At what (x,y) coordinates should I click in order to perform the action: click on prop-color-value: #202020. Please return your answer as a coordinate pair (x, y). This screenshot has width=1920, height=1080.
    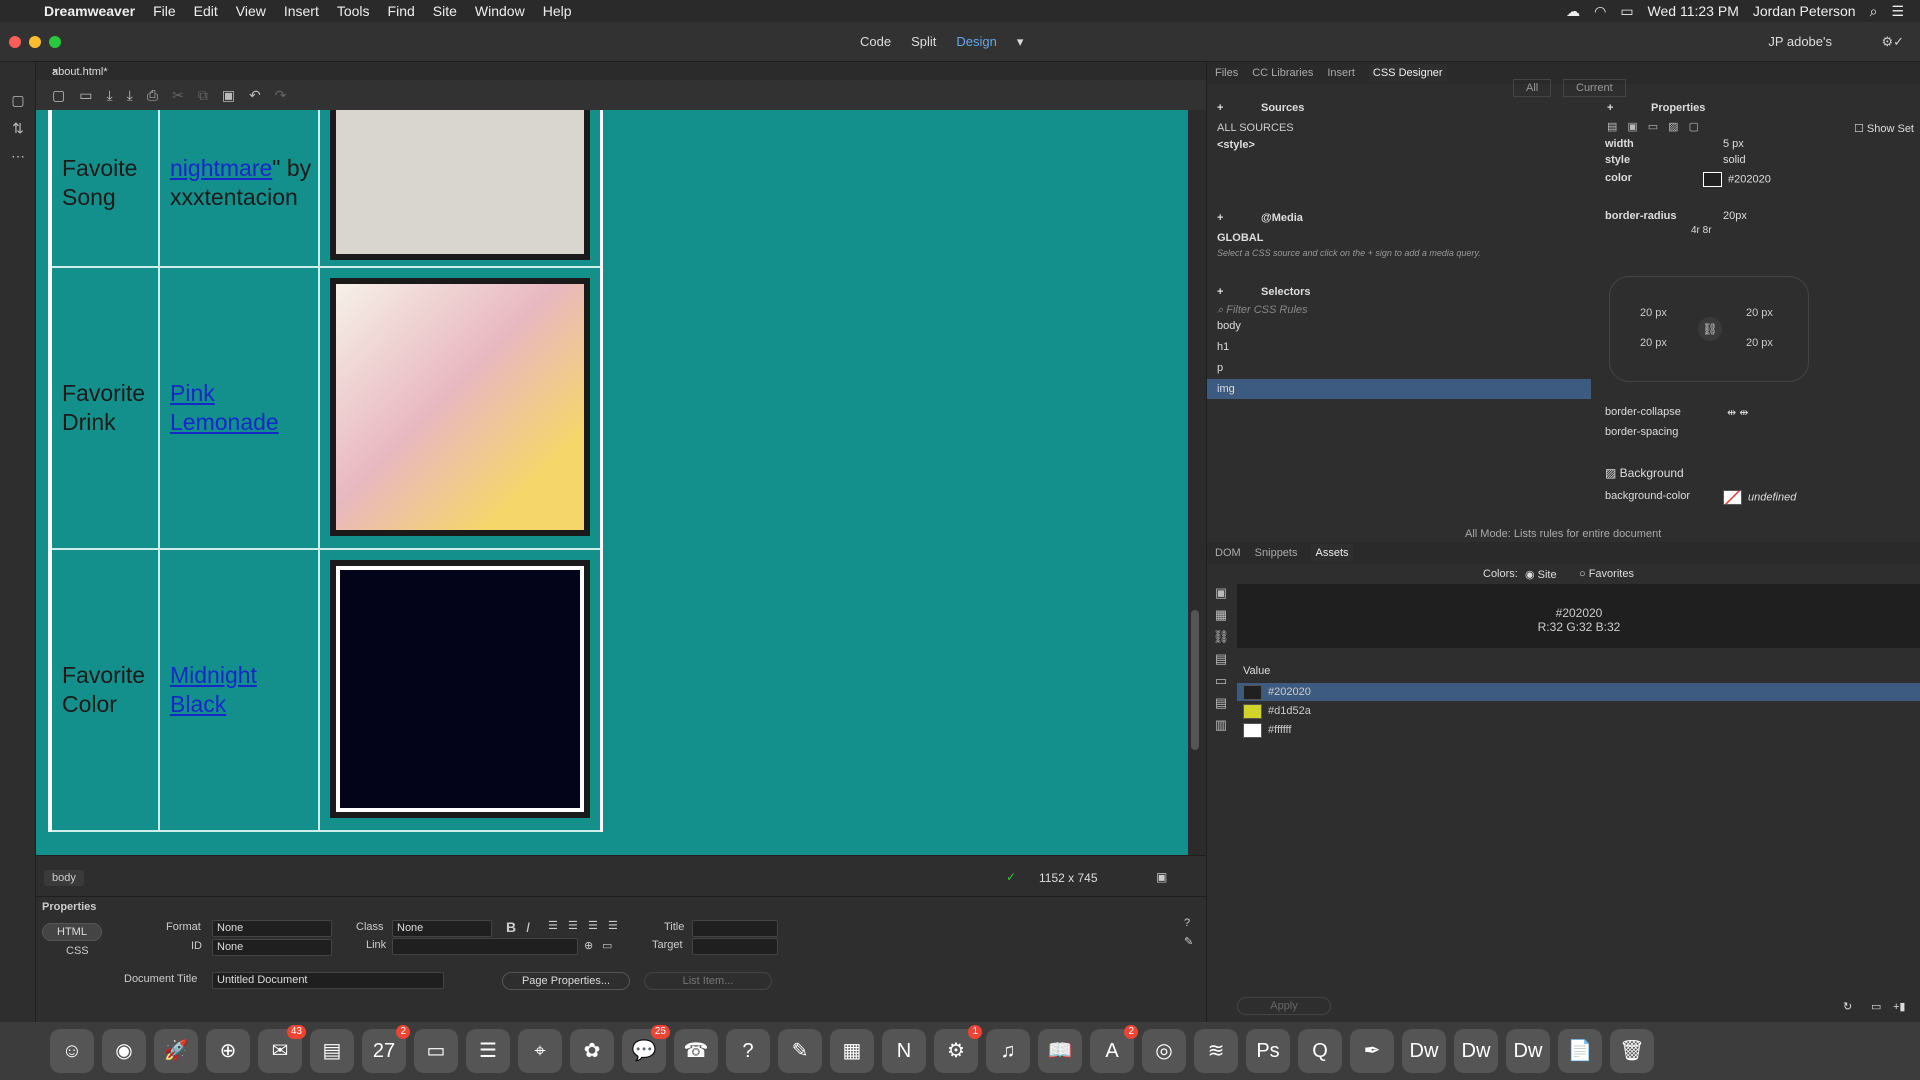
    Looking at the image, I should click on (1737, 179).